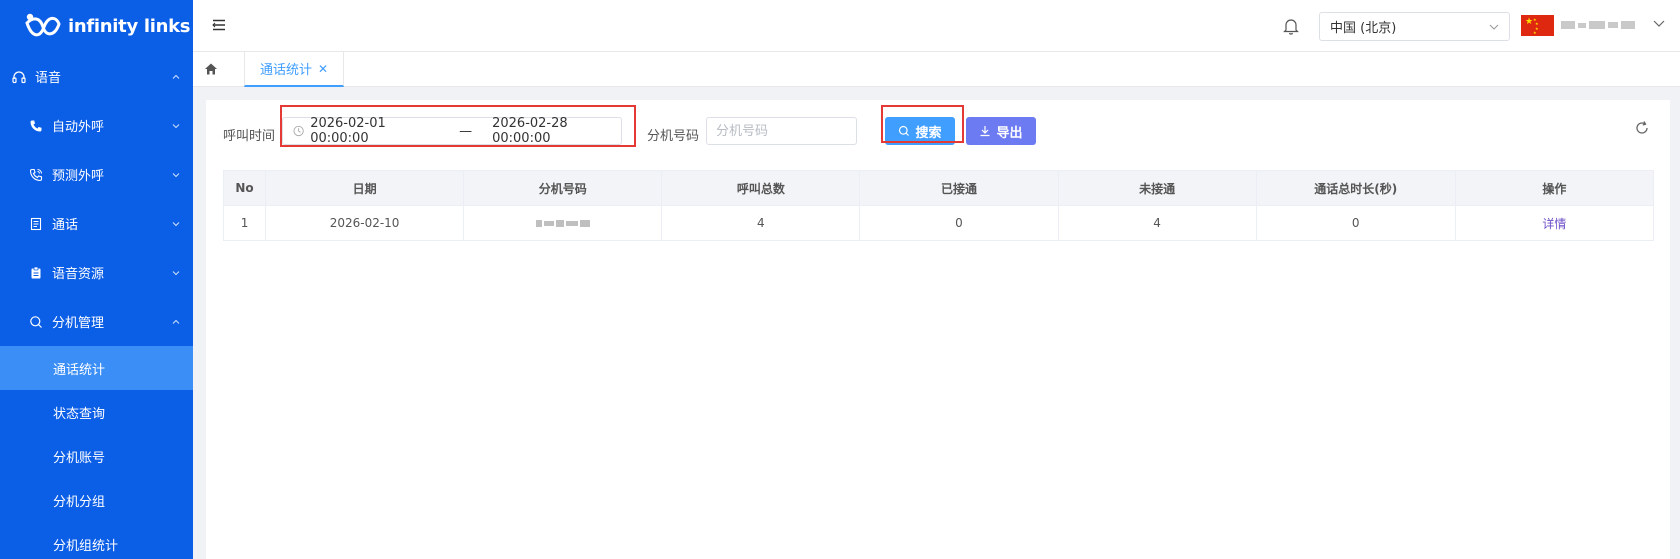 Image resolution: width=1680 pixels, height=559 pixels. What do you see at coordinates (673, 136) in the screenshot?
I see `extension-label: 分机号码` at bounding box center [673, 136].